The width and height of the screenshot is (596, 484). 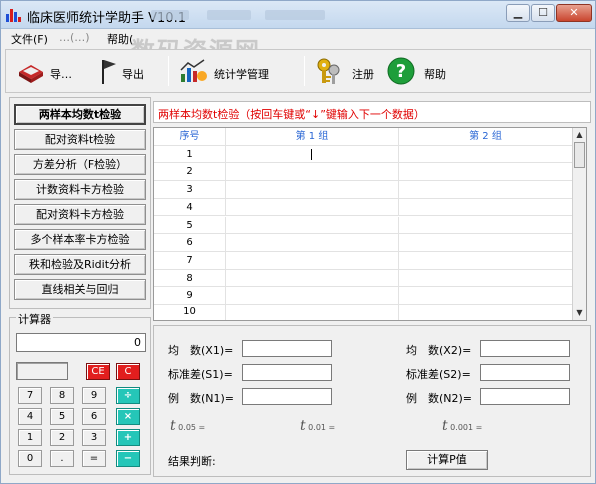 I want to click on mean1-label: 均 数(X1)=, so click(x=201, y=350).